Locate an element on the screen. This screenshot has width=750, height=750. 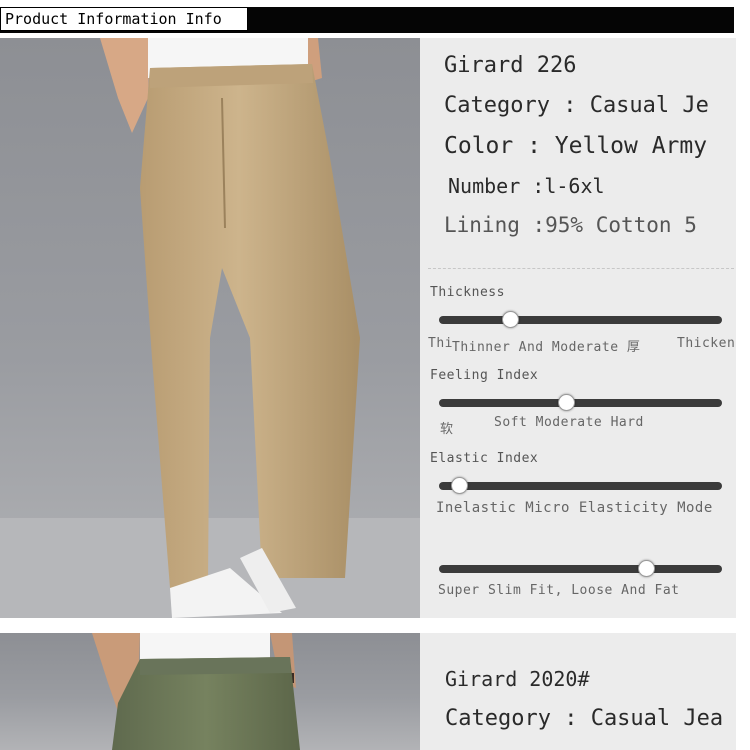
product-color: Color : Yellow Army is located at coordinates (576, 146).